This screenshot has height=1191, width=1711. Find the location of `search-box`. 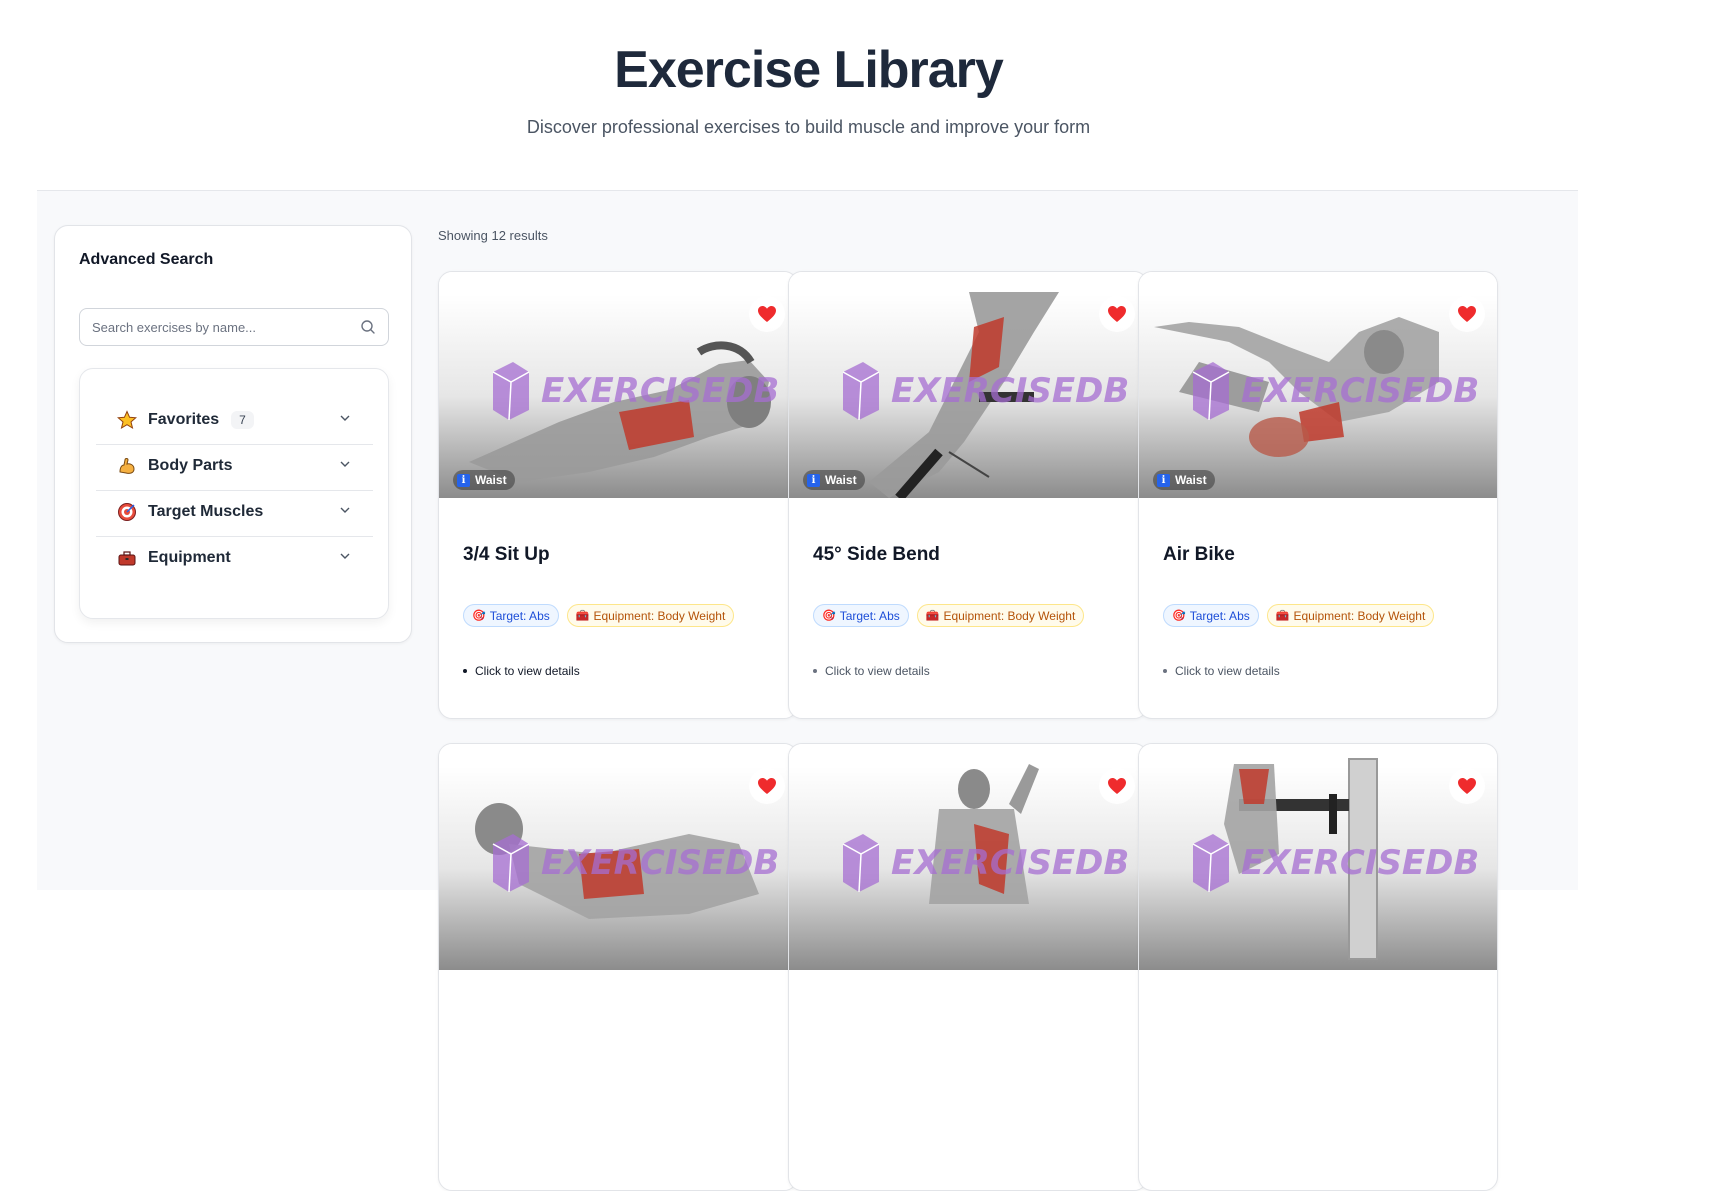

search-box is located at coordinates (234, 327).